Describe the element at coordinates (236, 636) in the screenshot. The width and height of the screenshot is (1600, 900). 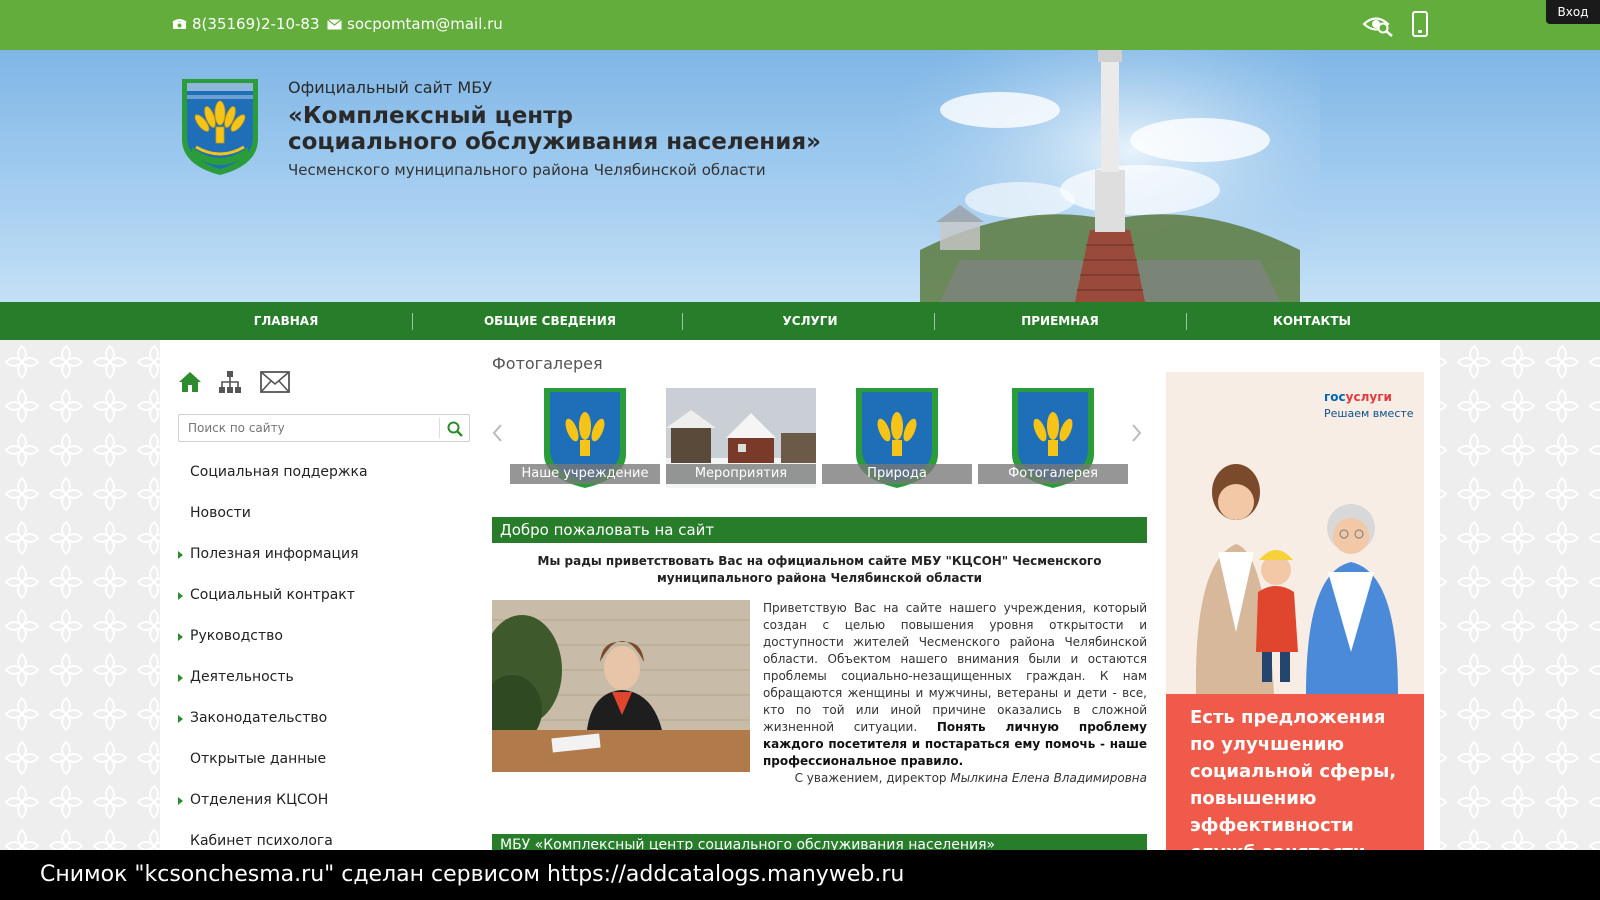
I see `sidebar-item-label: Руководство` at that location.